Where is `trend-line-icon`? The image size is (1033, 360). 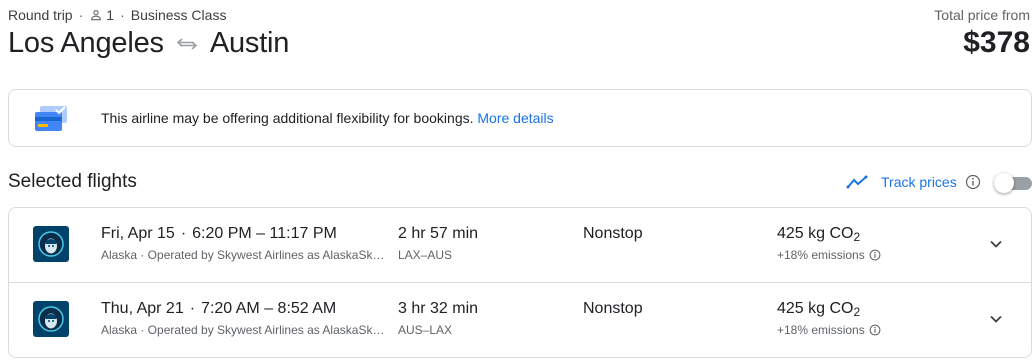
trend-line-icon is located at coordinates (857, 182).